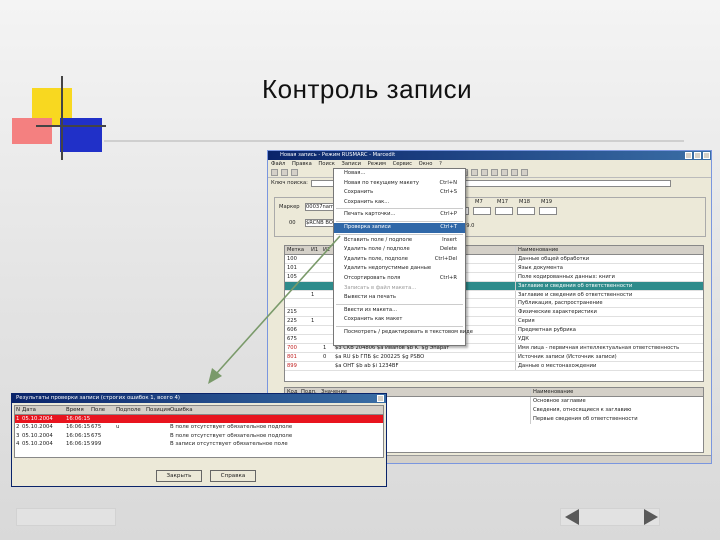 The height and width of the screenshot is (540, 720). Describe the element at coordinates (302, 164) in the screenshot. I see `menu-edit: Правка` at that location.